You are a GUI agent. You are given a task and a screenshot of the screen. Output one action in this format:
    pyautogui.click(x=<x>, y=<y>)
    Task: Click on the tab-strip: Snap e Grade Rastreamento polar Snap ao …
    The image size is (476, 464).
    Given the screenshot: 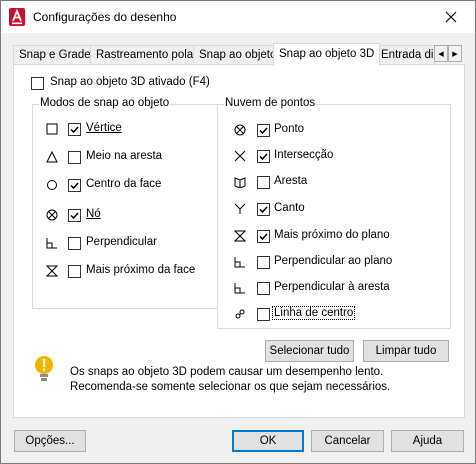 What is the action you would take?
    pyautogui.click(x=238, y=54)
    